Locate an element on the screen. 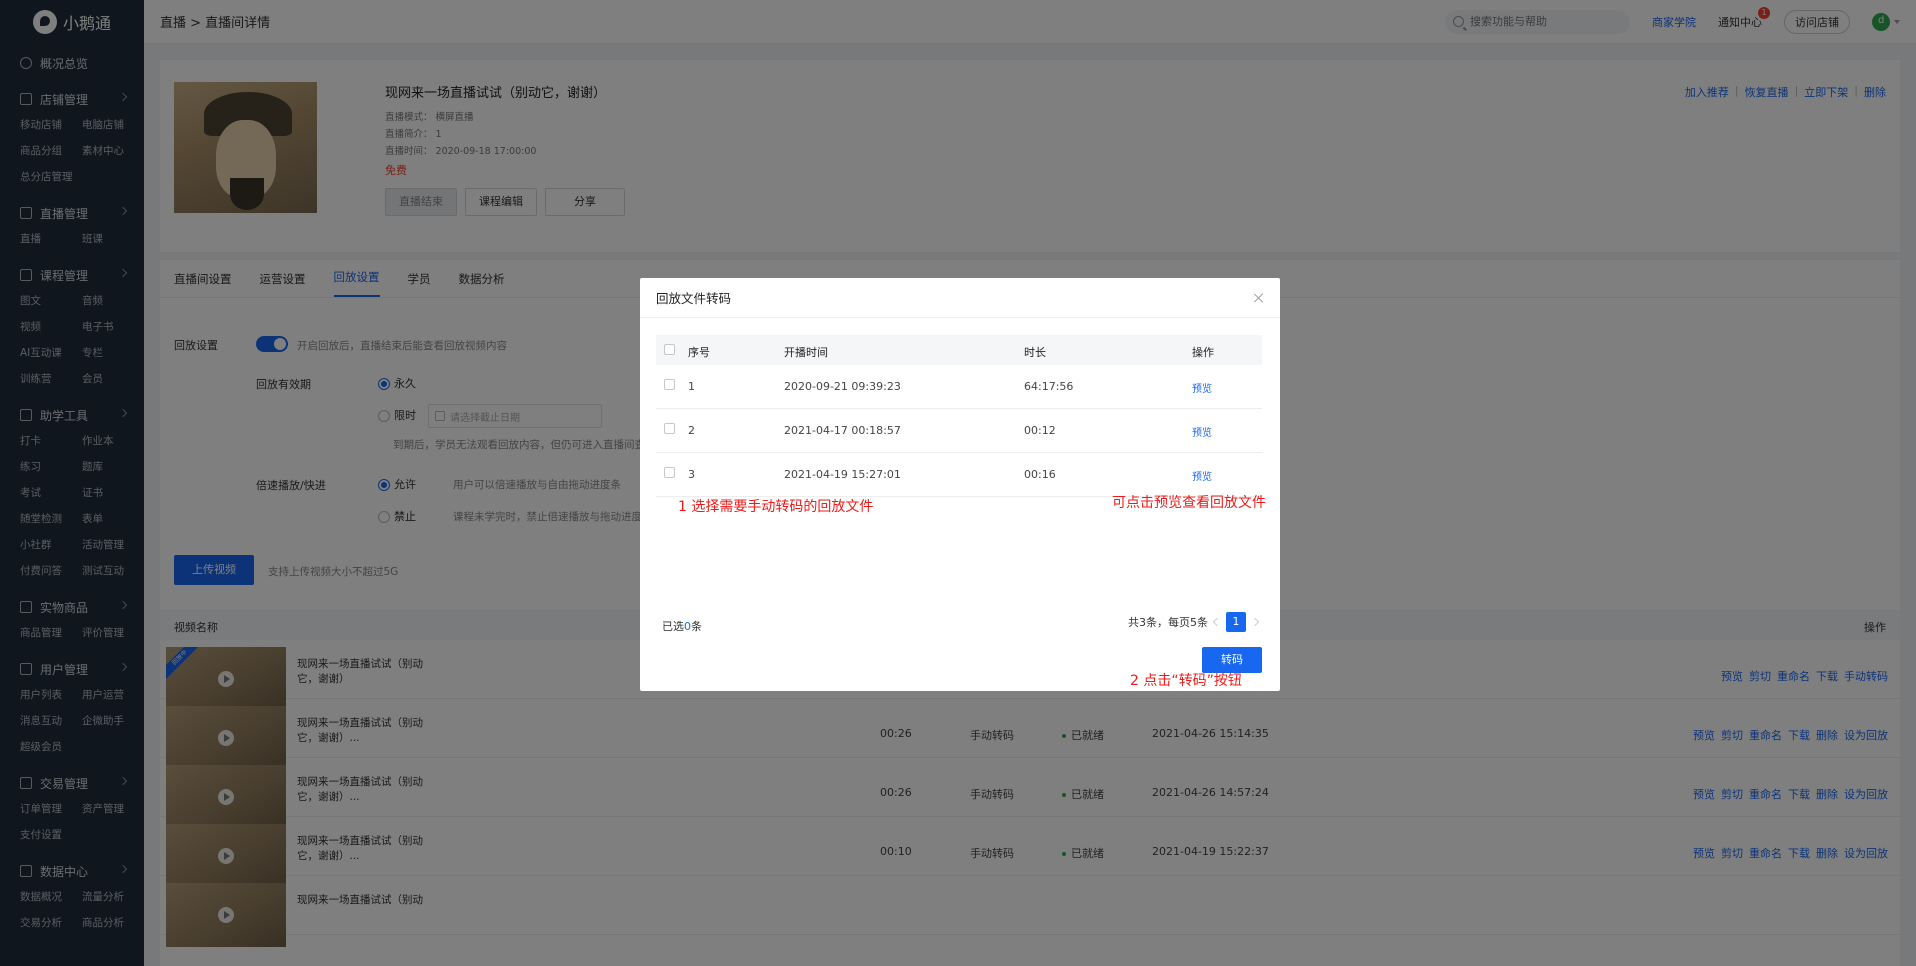  modal-title: 回放文件转码 is located at coordinates (694, 298).